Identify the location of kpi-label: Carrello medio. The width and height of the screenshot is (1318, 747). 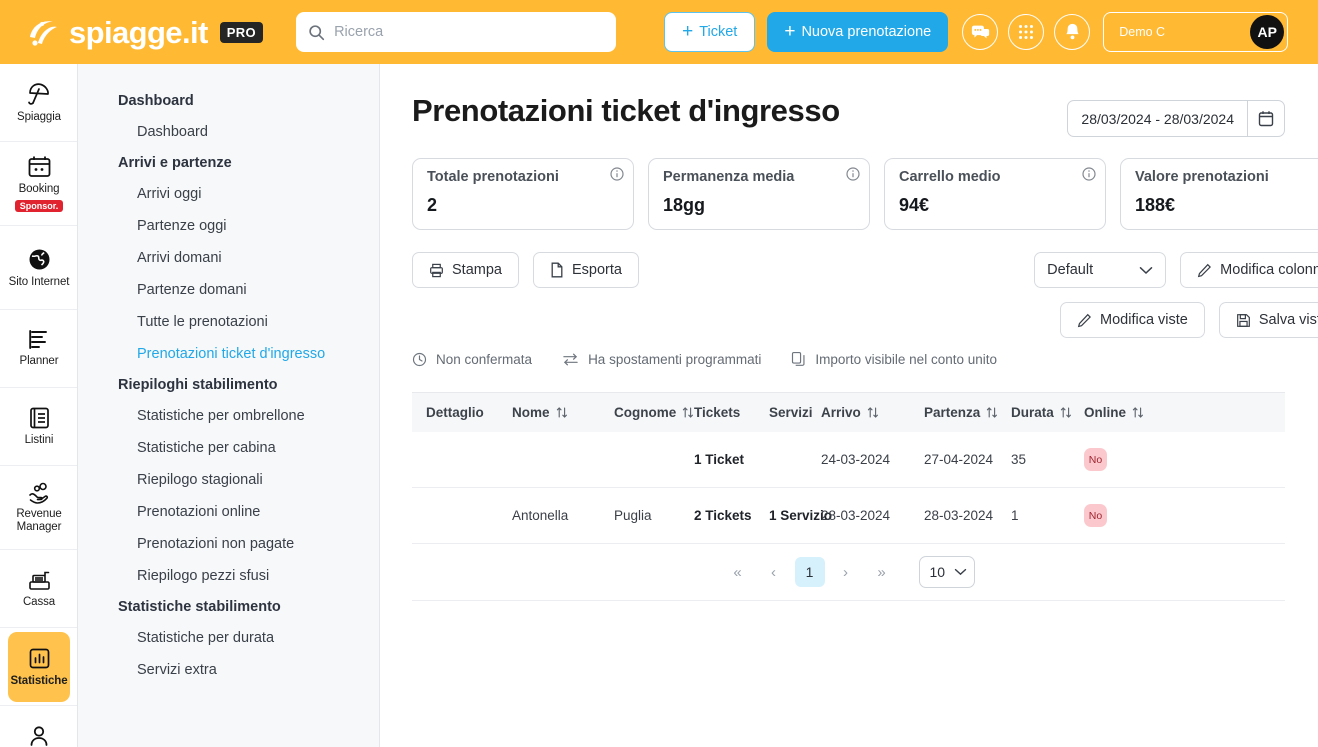
(950, 177).